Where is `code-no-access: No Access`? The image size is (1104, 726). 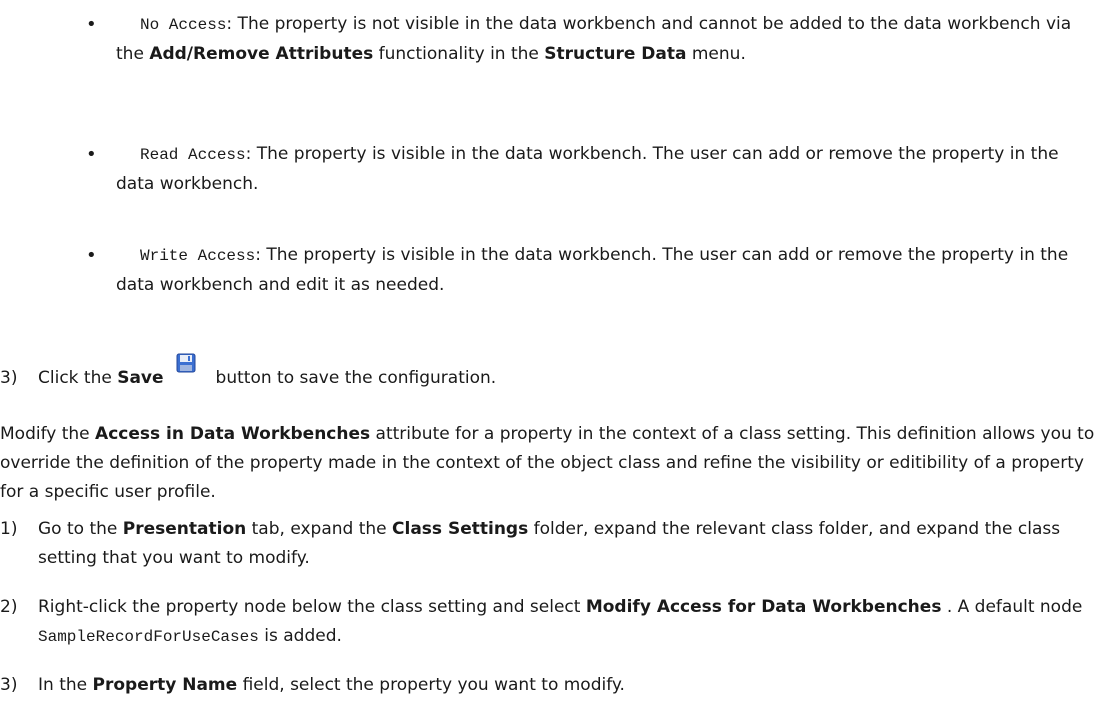
code-no-access: No Access is located at coordinates (183, 25).